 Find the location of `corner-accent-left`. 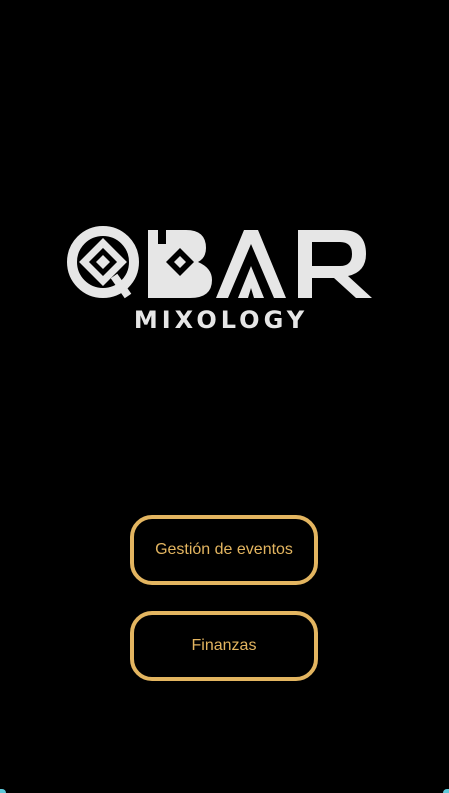

corner-accent-left is located at coordinates (3, 791).